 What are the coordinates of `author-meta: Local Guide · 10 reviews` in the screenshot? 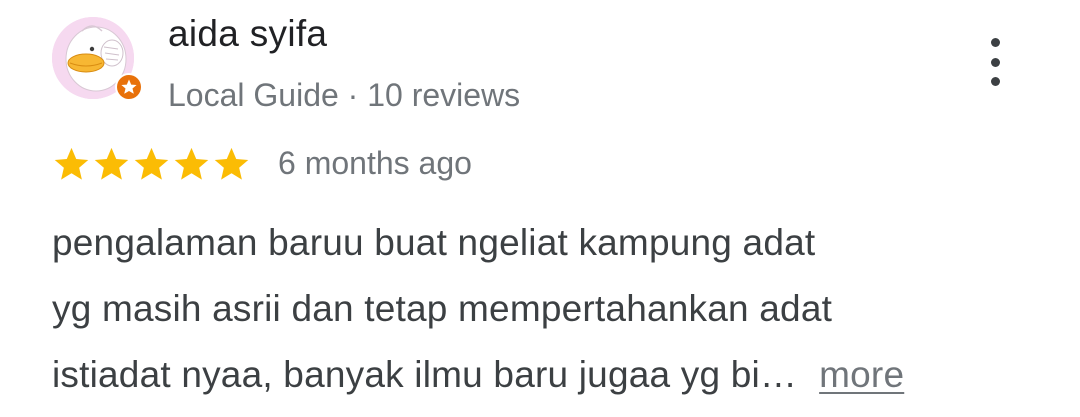 It's located at (344, 95).